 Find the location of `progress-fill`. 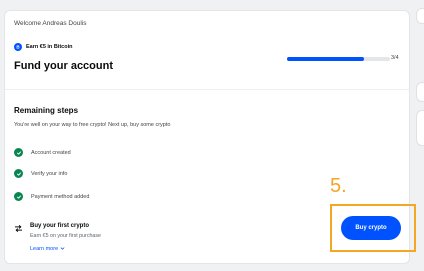

progress-fill is located at coordinates (326, 59).